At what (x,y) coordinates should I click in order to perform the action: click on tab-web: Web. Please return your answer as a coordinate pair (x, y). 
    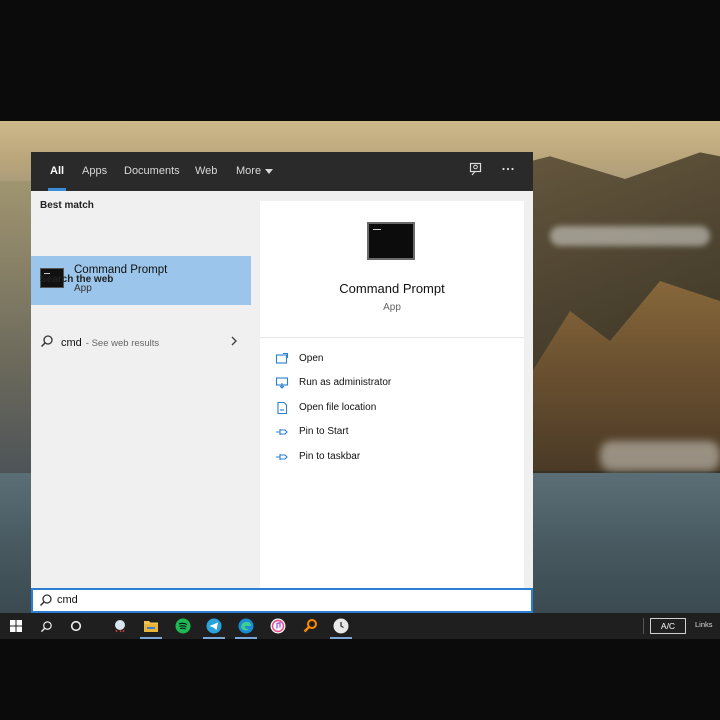
    Looking at the image, I should click on (206, 171).